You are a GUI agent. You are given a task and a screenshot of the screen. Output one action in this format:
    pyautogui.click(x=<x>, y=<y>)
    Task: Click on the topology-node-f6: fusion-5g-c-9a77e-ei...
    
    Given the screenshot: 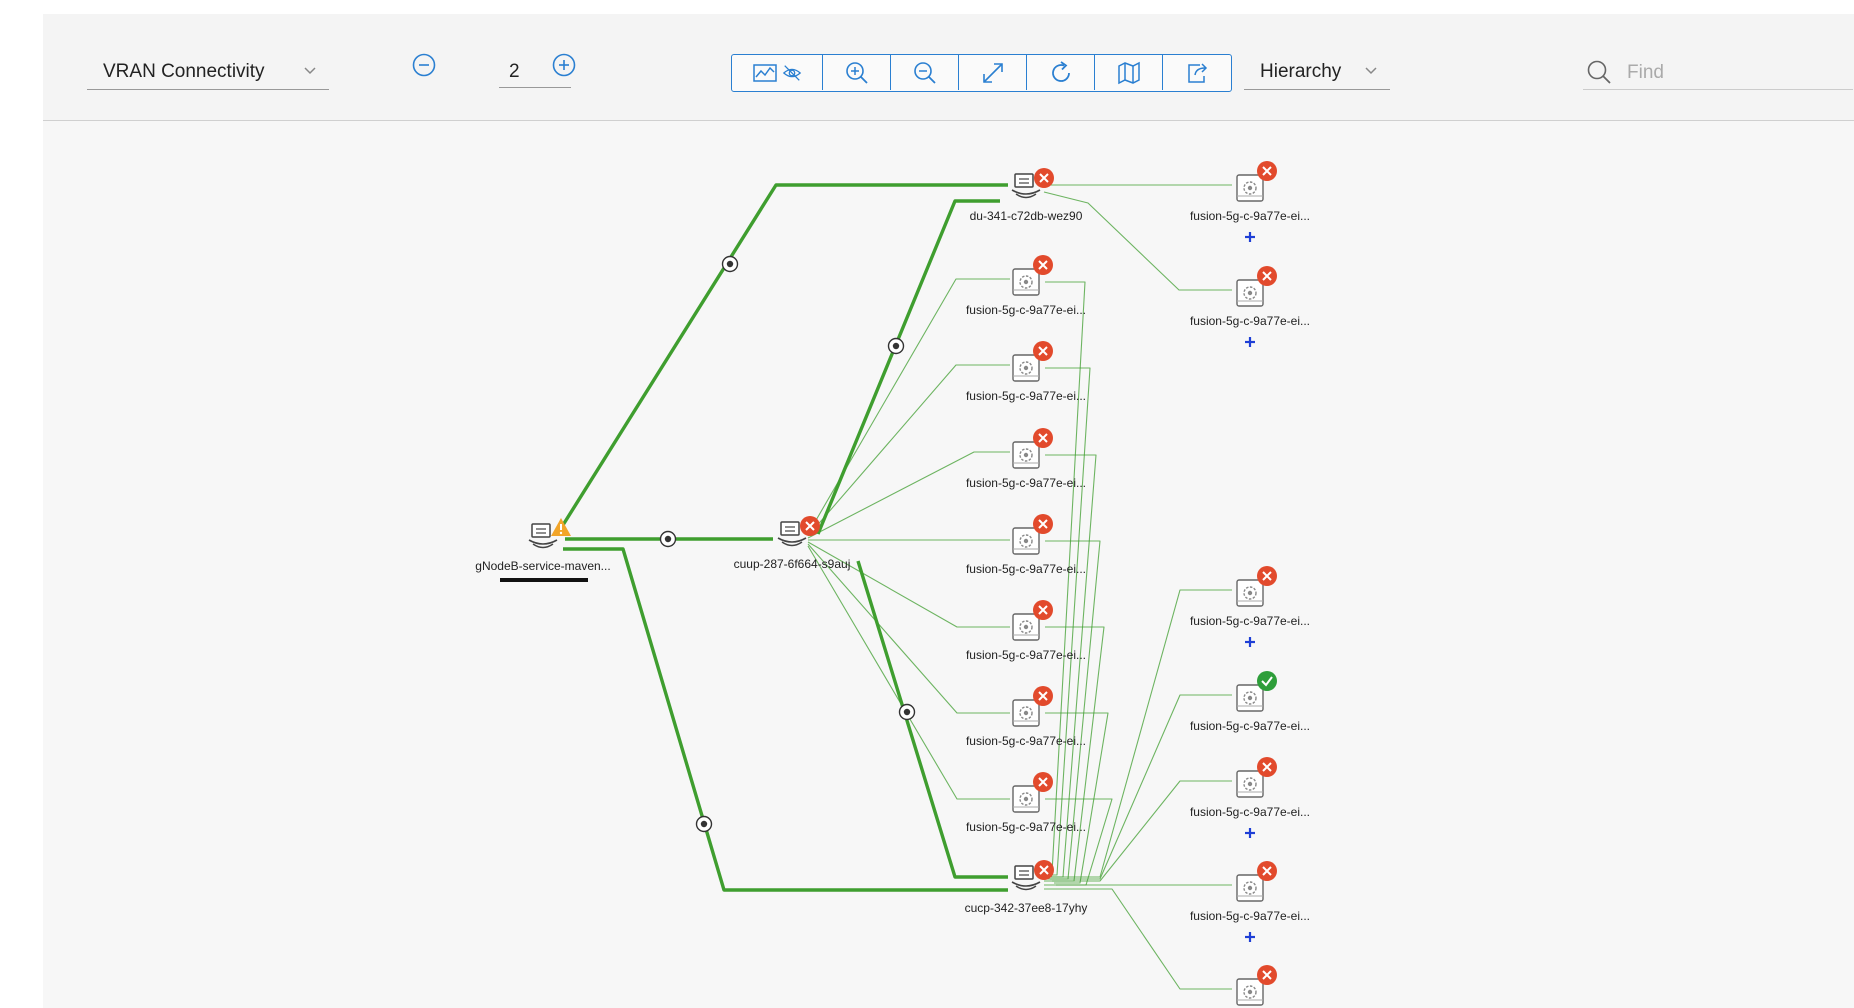 What is the action you would take?
    pyautogui.click(x=1026, y=717)
    